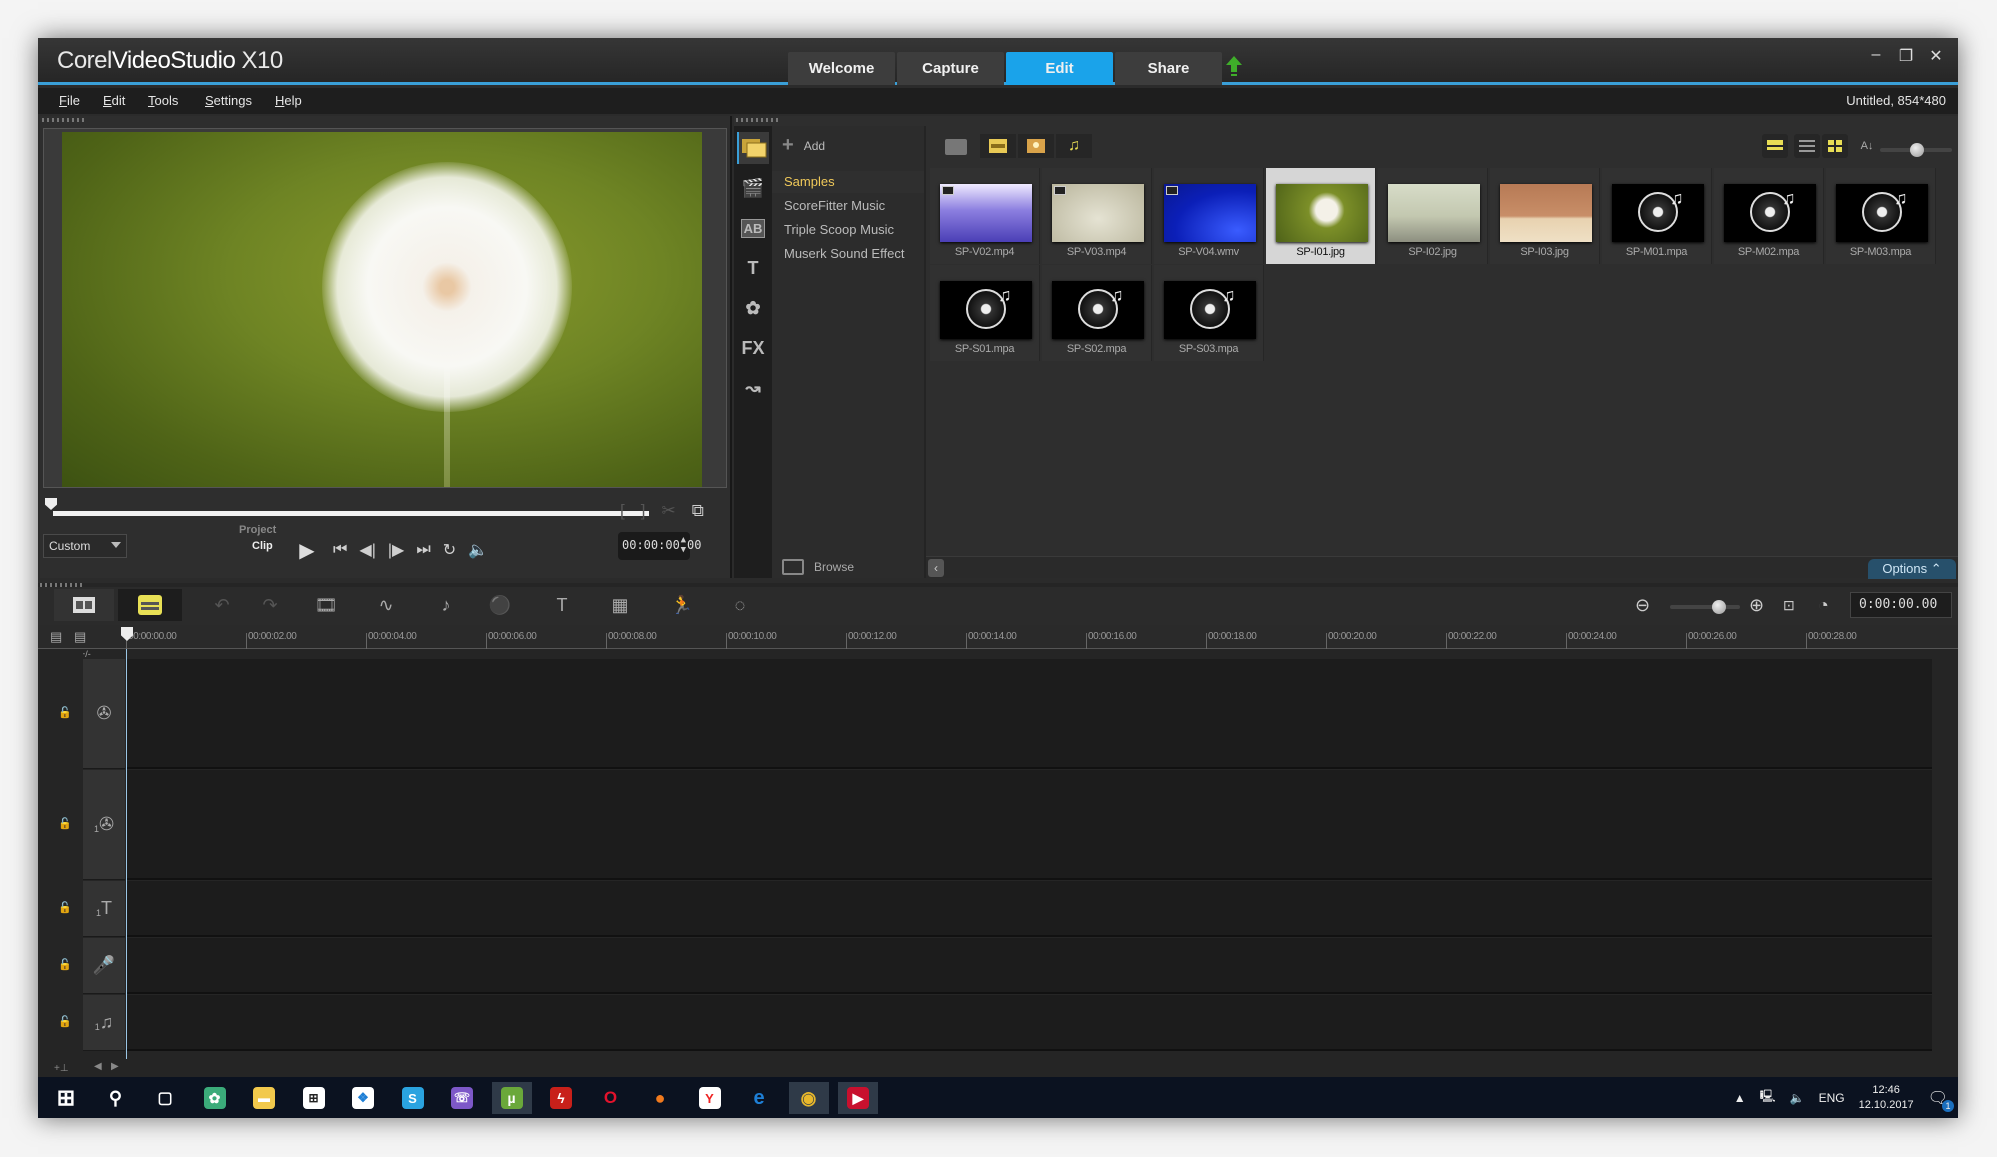  What do you see at coordinates (104, 1023) in the screenshot?
I see `music-track-header: 1 ♫` at bounding box center [104, 1023].